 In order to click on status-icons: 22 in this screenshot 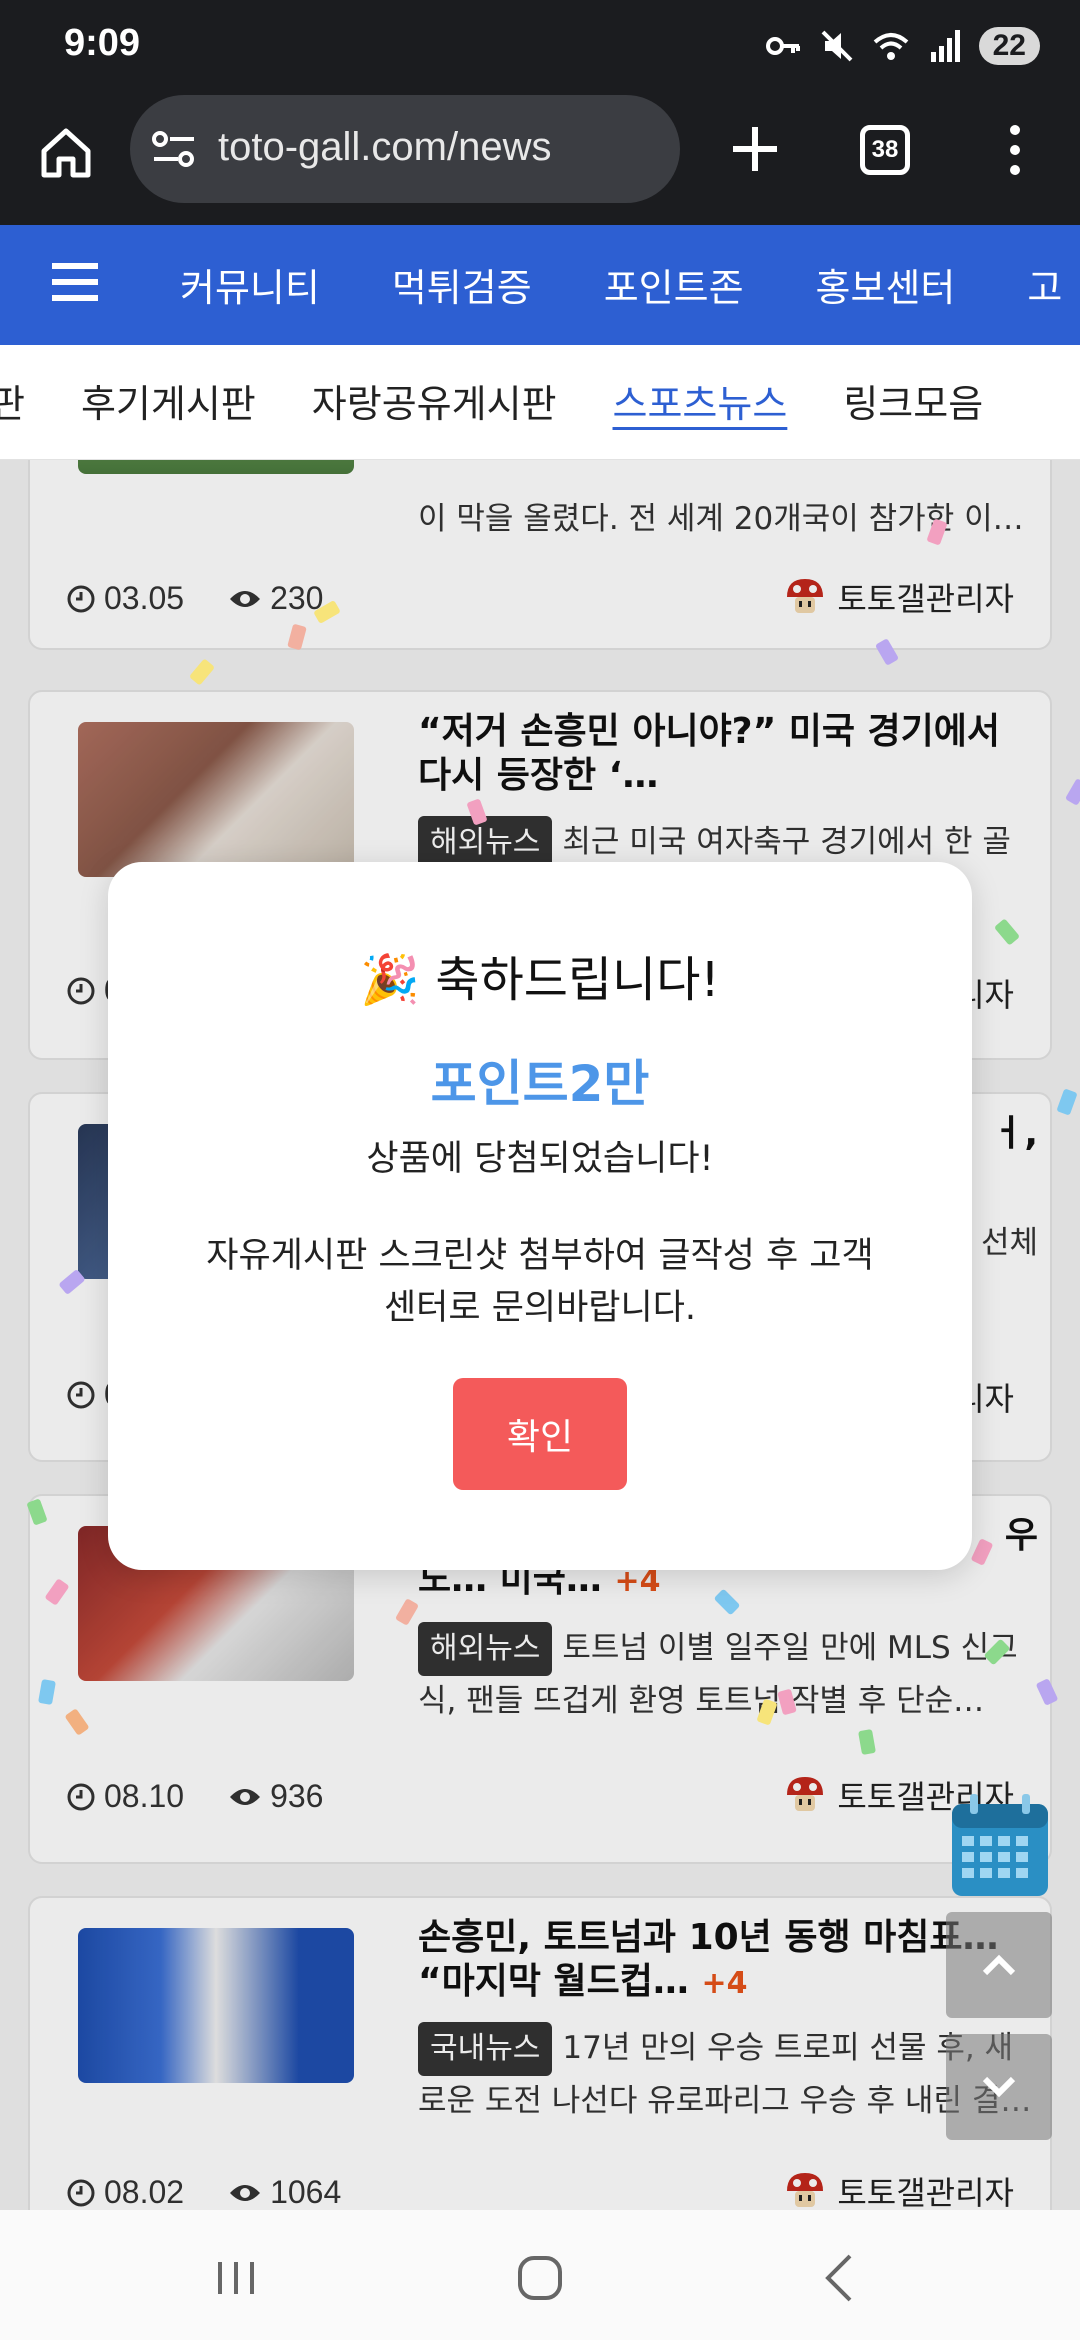, I will do `click(901, 46)`.